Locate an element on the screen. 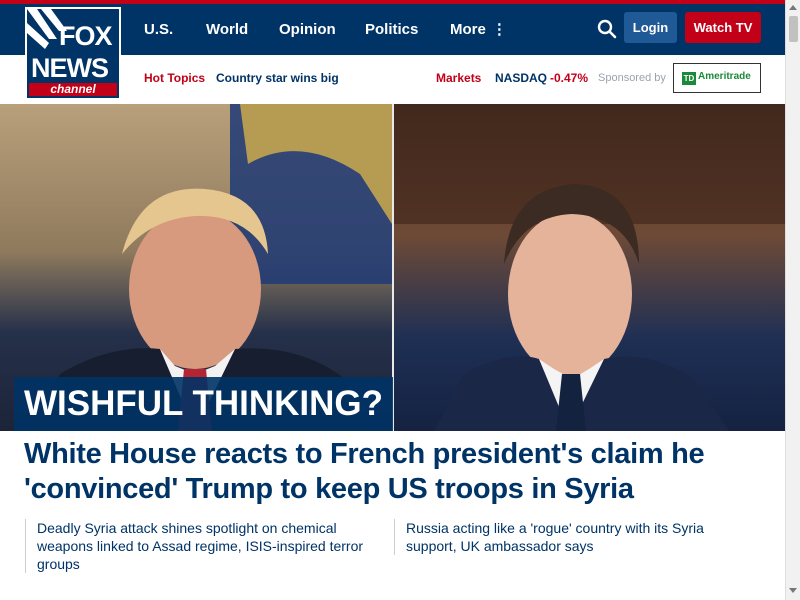 The image size is (800, 600). nav-more: More ⋮ is located at coordinates (478, 29).